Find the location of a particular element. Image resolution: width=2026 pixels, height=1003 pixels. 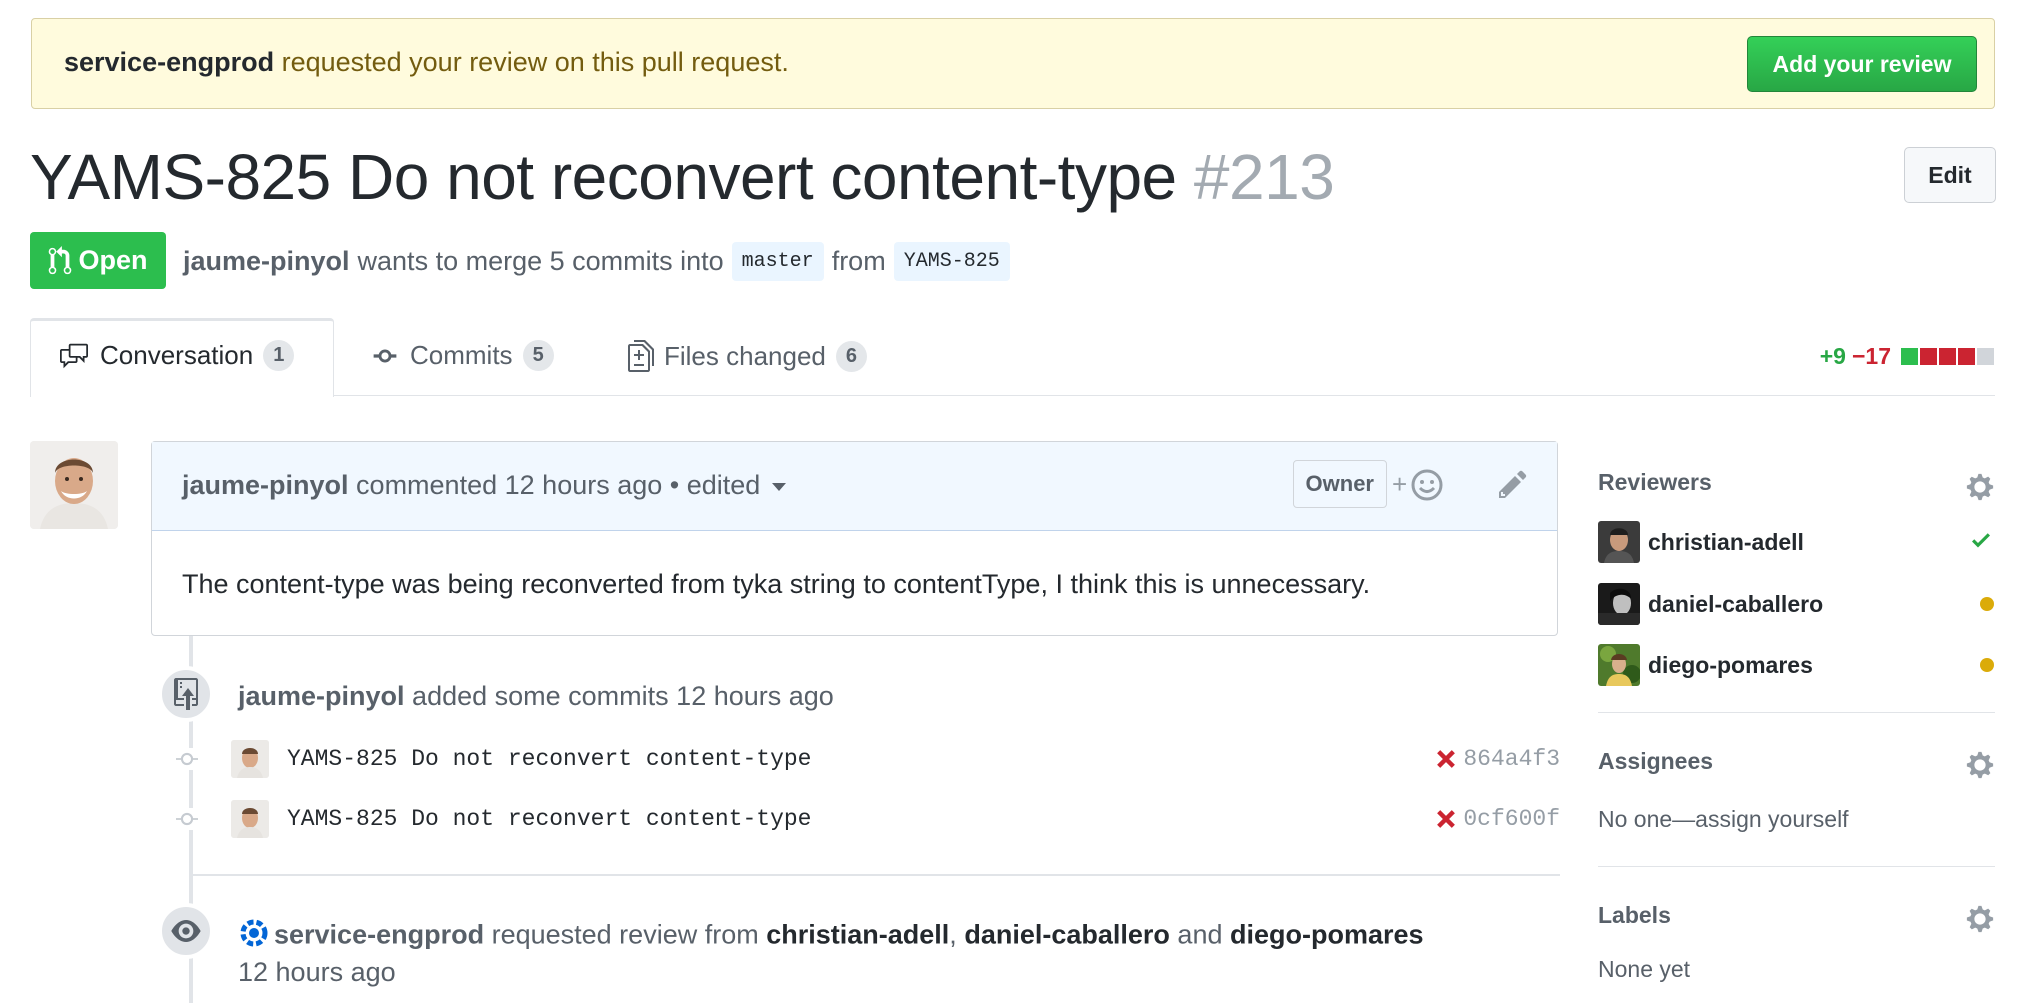

comment-action: commented is located at coordinates (427, 485).